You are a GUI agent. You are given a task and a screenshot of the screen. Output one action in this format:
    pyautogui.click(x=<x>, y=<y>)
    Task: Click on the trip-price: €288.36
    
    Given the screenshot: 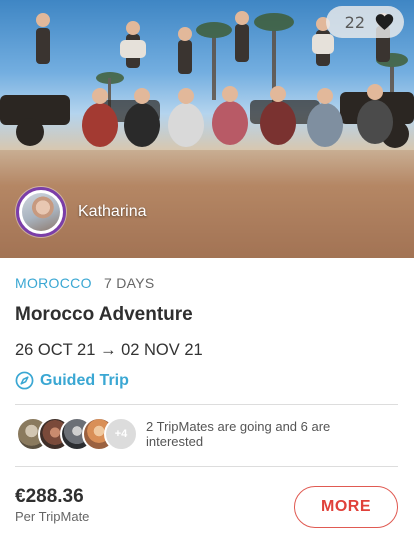 What is the action you would take?
    pyautogui.click(x=49, y=496)
    